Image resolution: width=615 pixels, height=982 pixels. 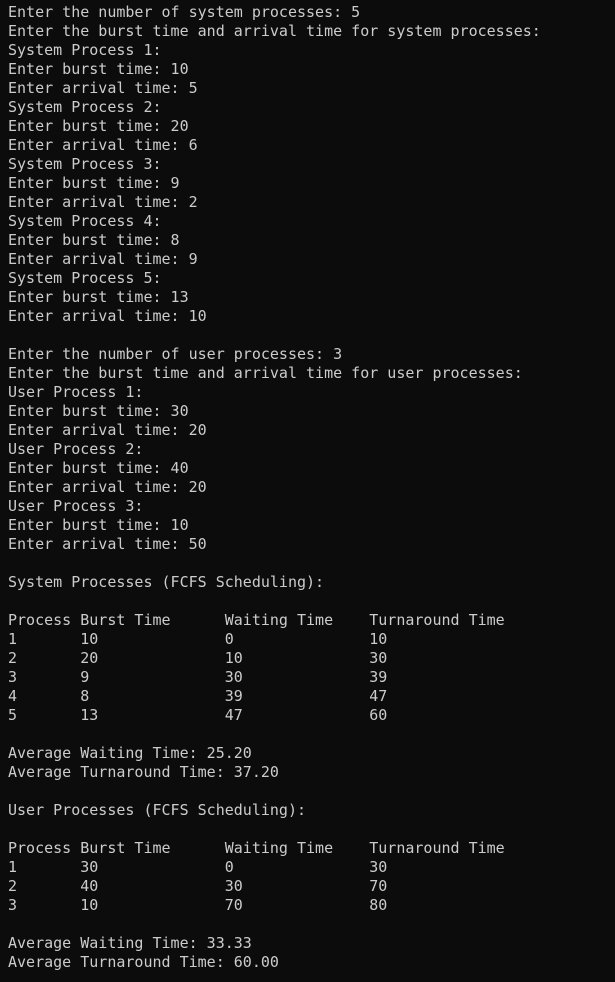 What do you see at coordinates (157, 810) in the screenshot?
I see `terminal-line: User Processes (FCFS Scheduling):` at bounding box center [157, 810].